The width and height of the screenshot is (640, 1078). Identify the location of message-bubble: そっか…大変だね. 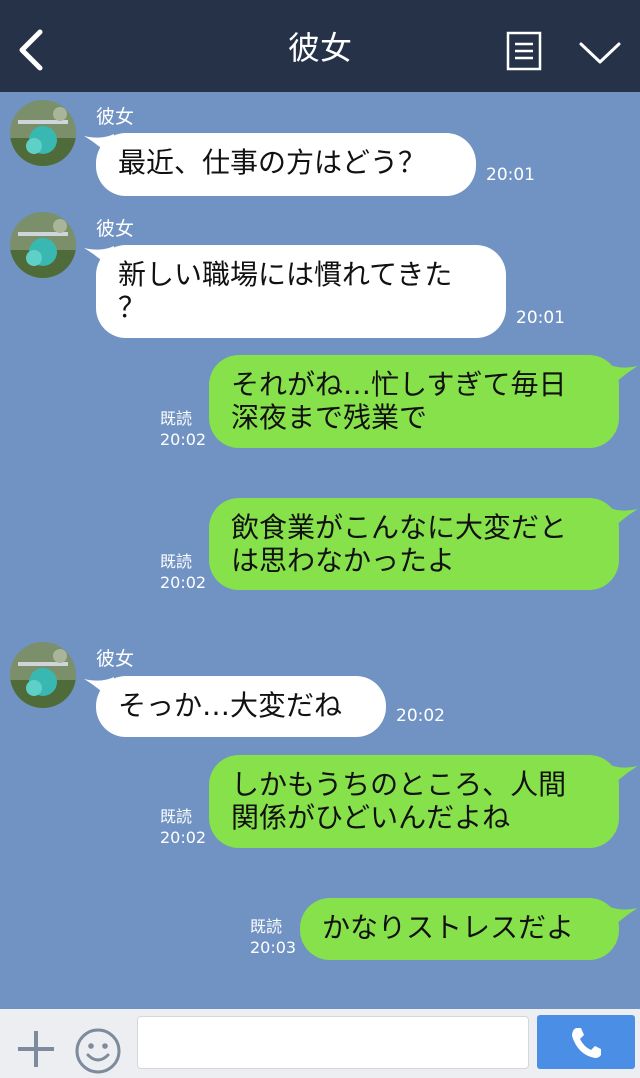
(241, 706).